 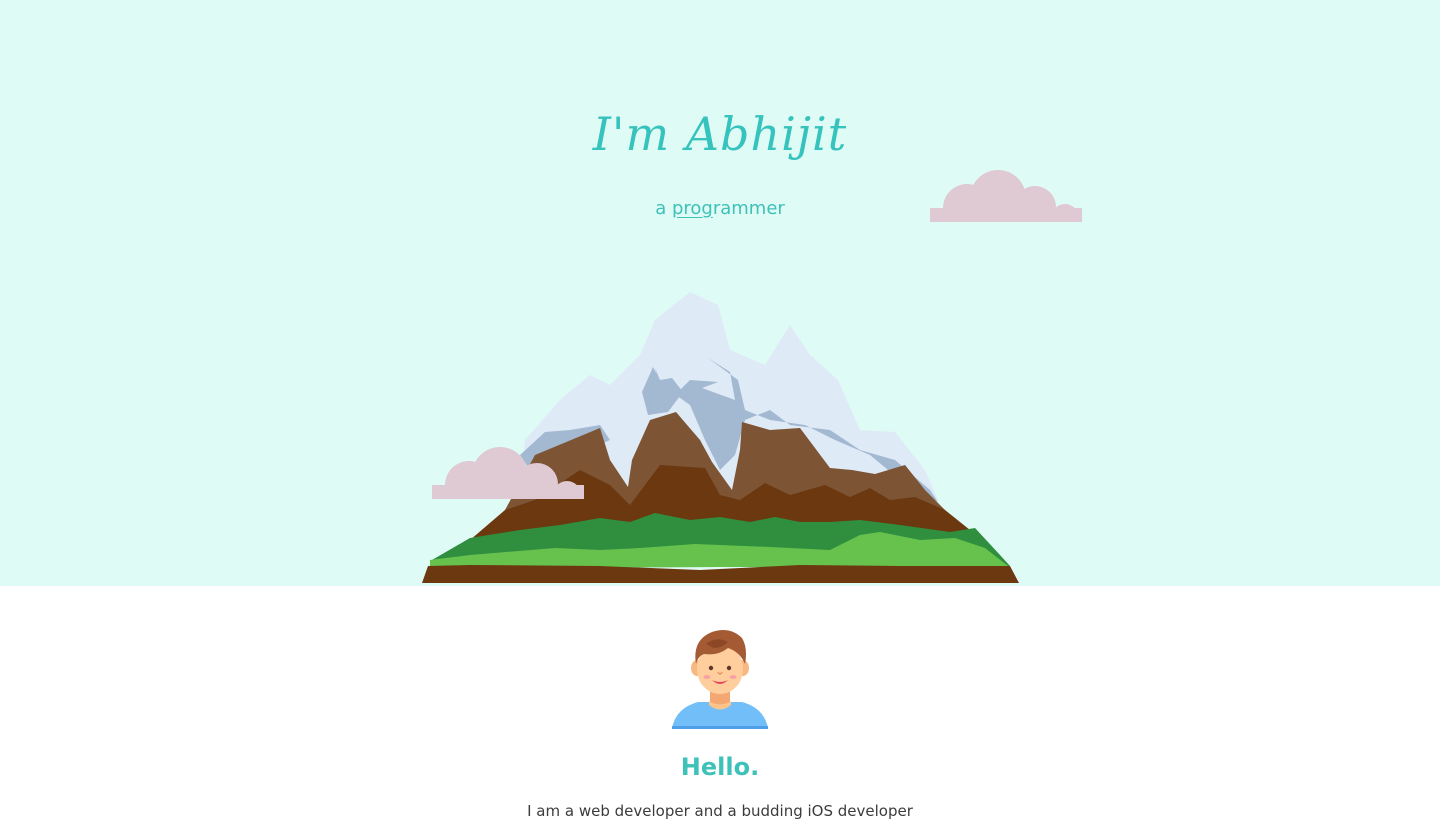 I want to click on mountain-icon, so click(x=720, y=437).